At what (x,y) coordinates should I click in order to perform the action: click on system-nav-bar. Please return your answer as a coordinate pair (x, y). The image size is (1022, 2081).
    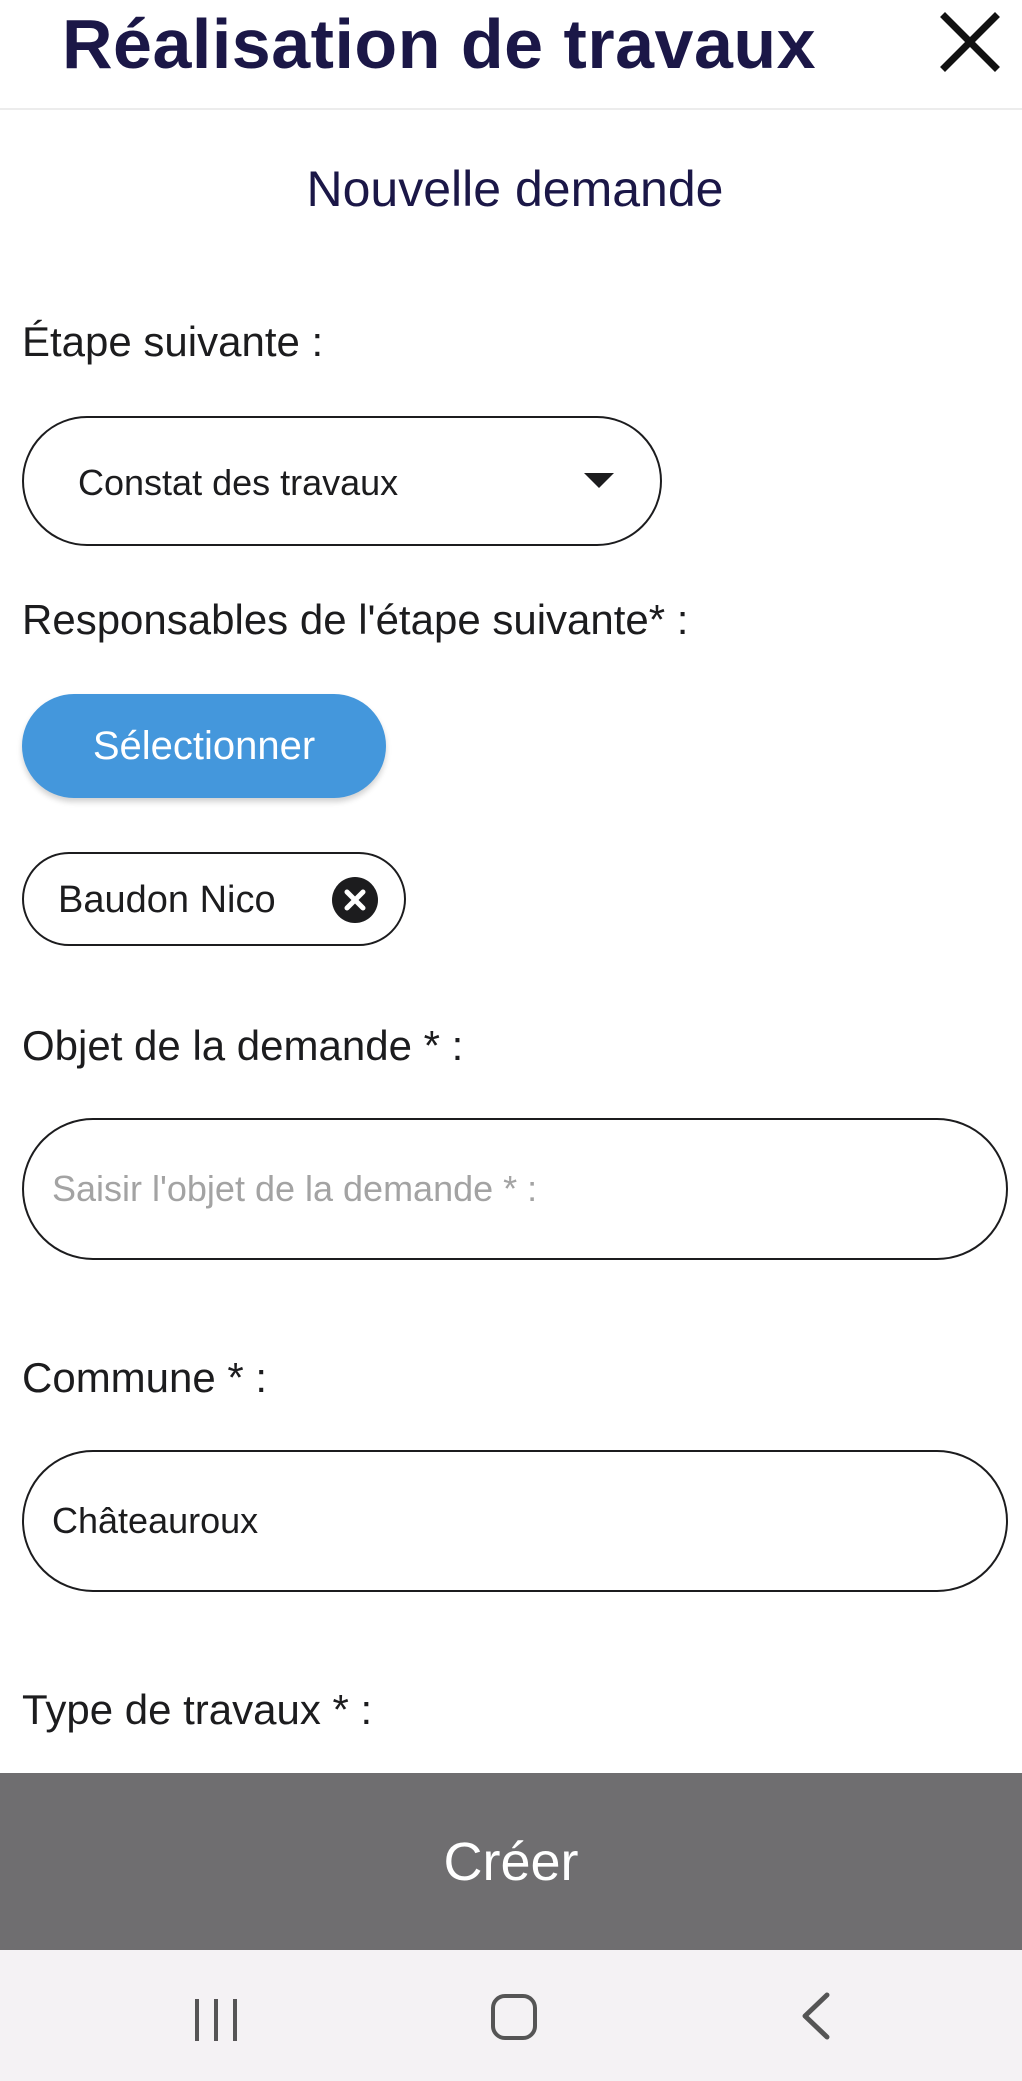
    Looking at the image, I should click on (511, 2015).